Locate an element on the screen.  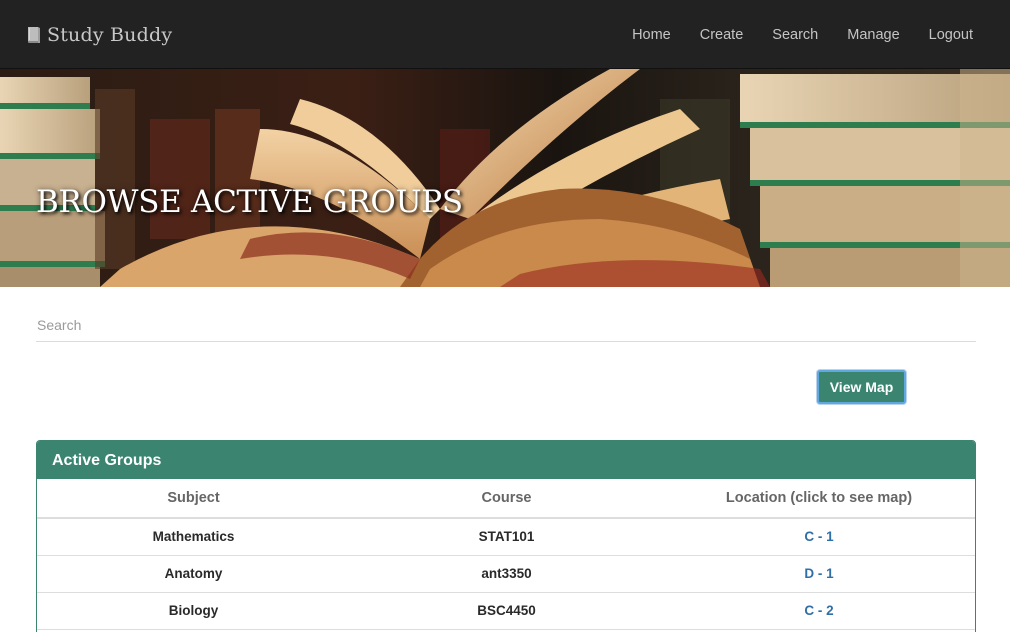
table-row: Mathematics STAT101 C - 1 is located at coordinates (506, 537).